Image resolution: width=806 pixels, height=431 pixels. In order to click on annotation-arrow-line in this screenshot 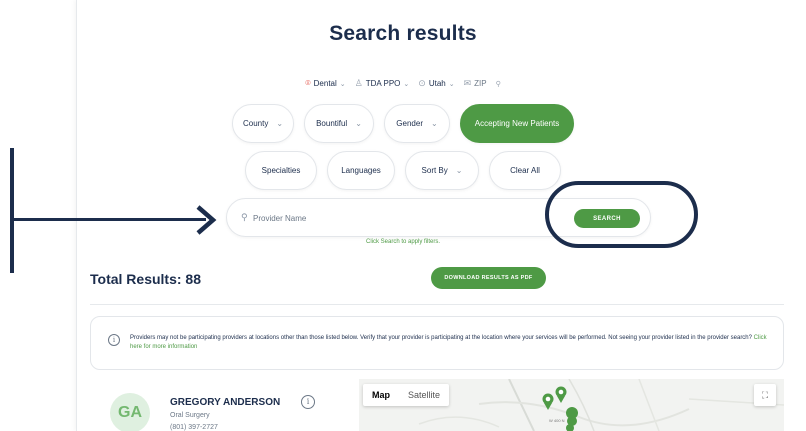, I will do `click(108, 219)`.